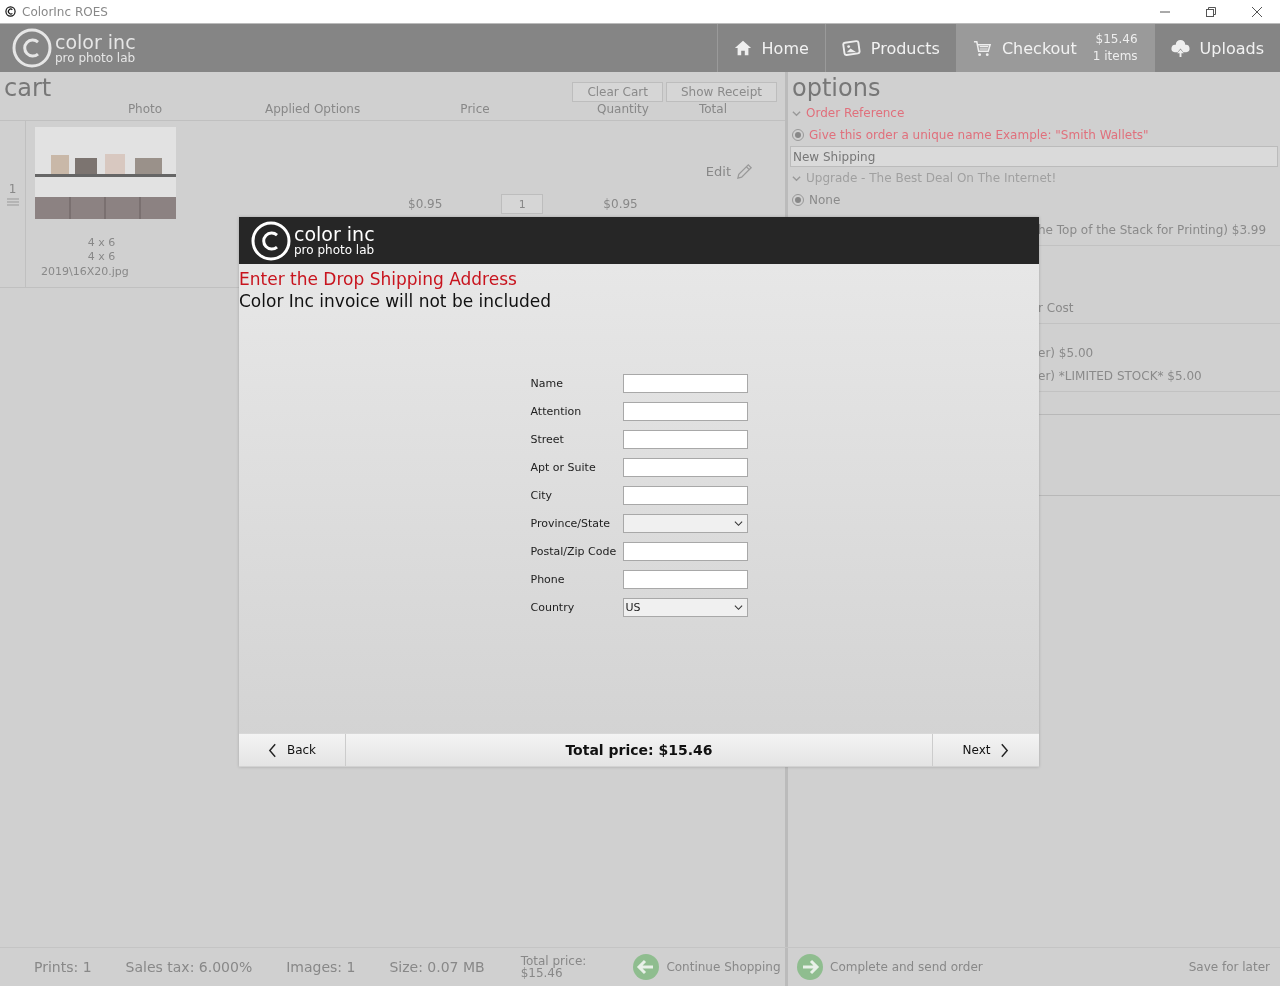 The height and width of the screenshot is (986, 1280). What do you see at coordinates (825, 200) in the screenshot?
I see `option-label: None` at bounding box center [825, 200].